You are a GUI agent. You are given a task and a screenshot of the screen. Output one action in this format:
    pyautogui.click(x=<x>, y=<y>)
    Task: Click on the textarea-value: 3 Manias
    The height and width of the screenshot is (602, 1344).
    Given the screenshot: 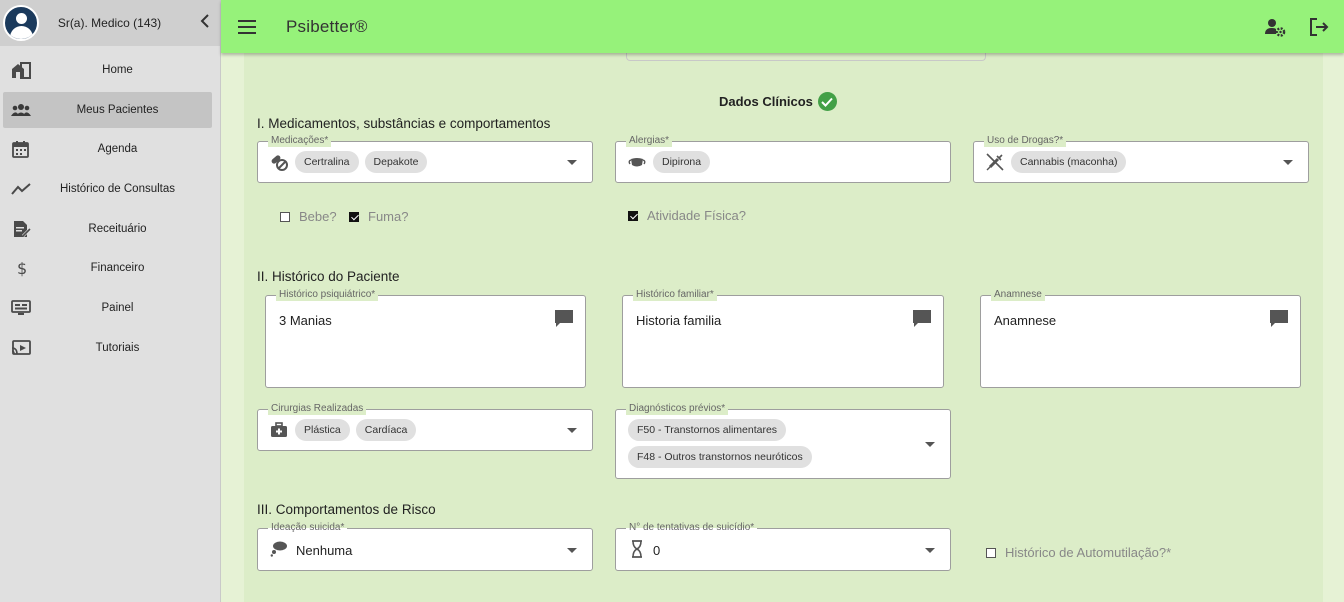 What is the action you would take?
    pyautogui.click(x=305, y=320)
    